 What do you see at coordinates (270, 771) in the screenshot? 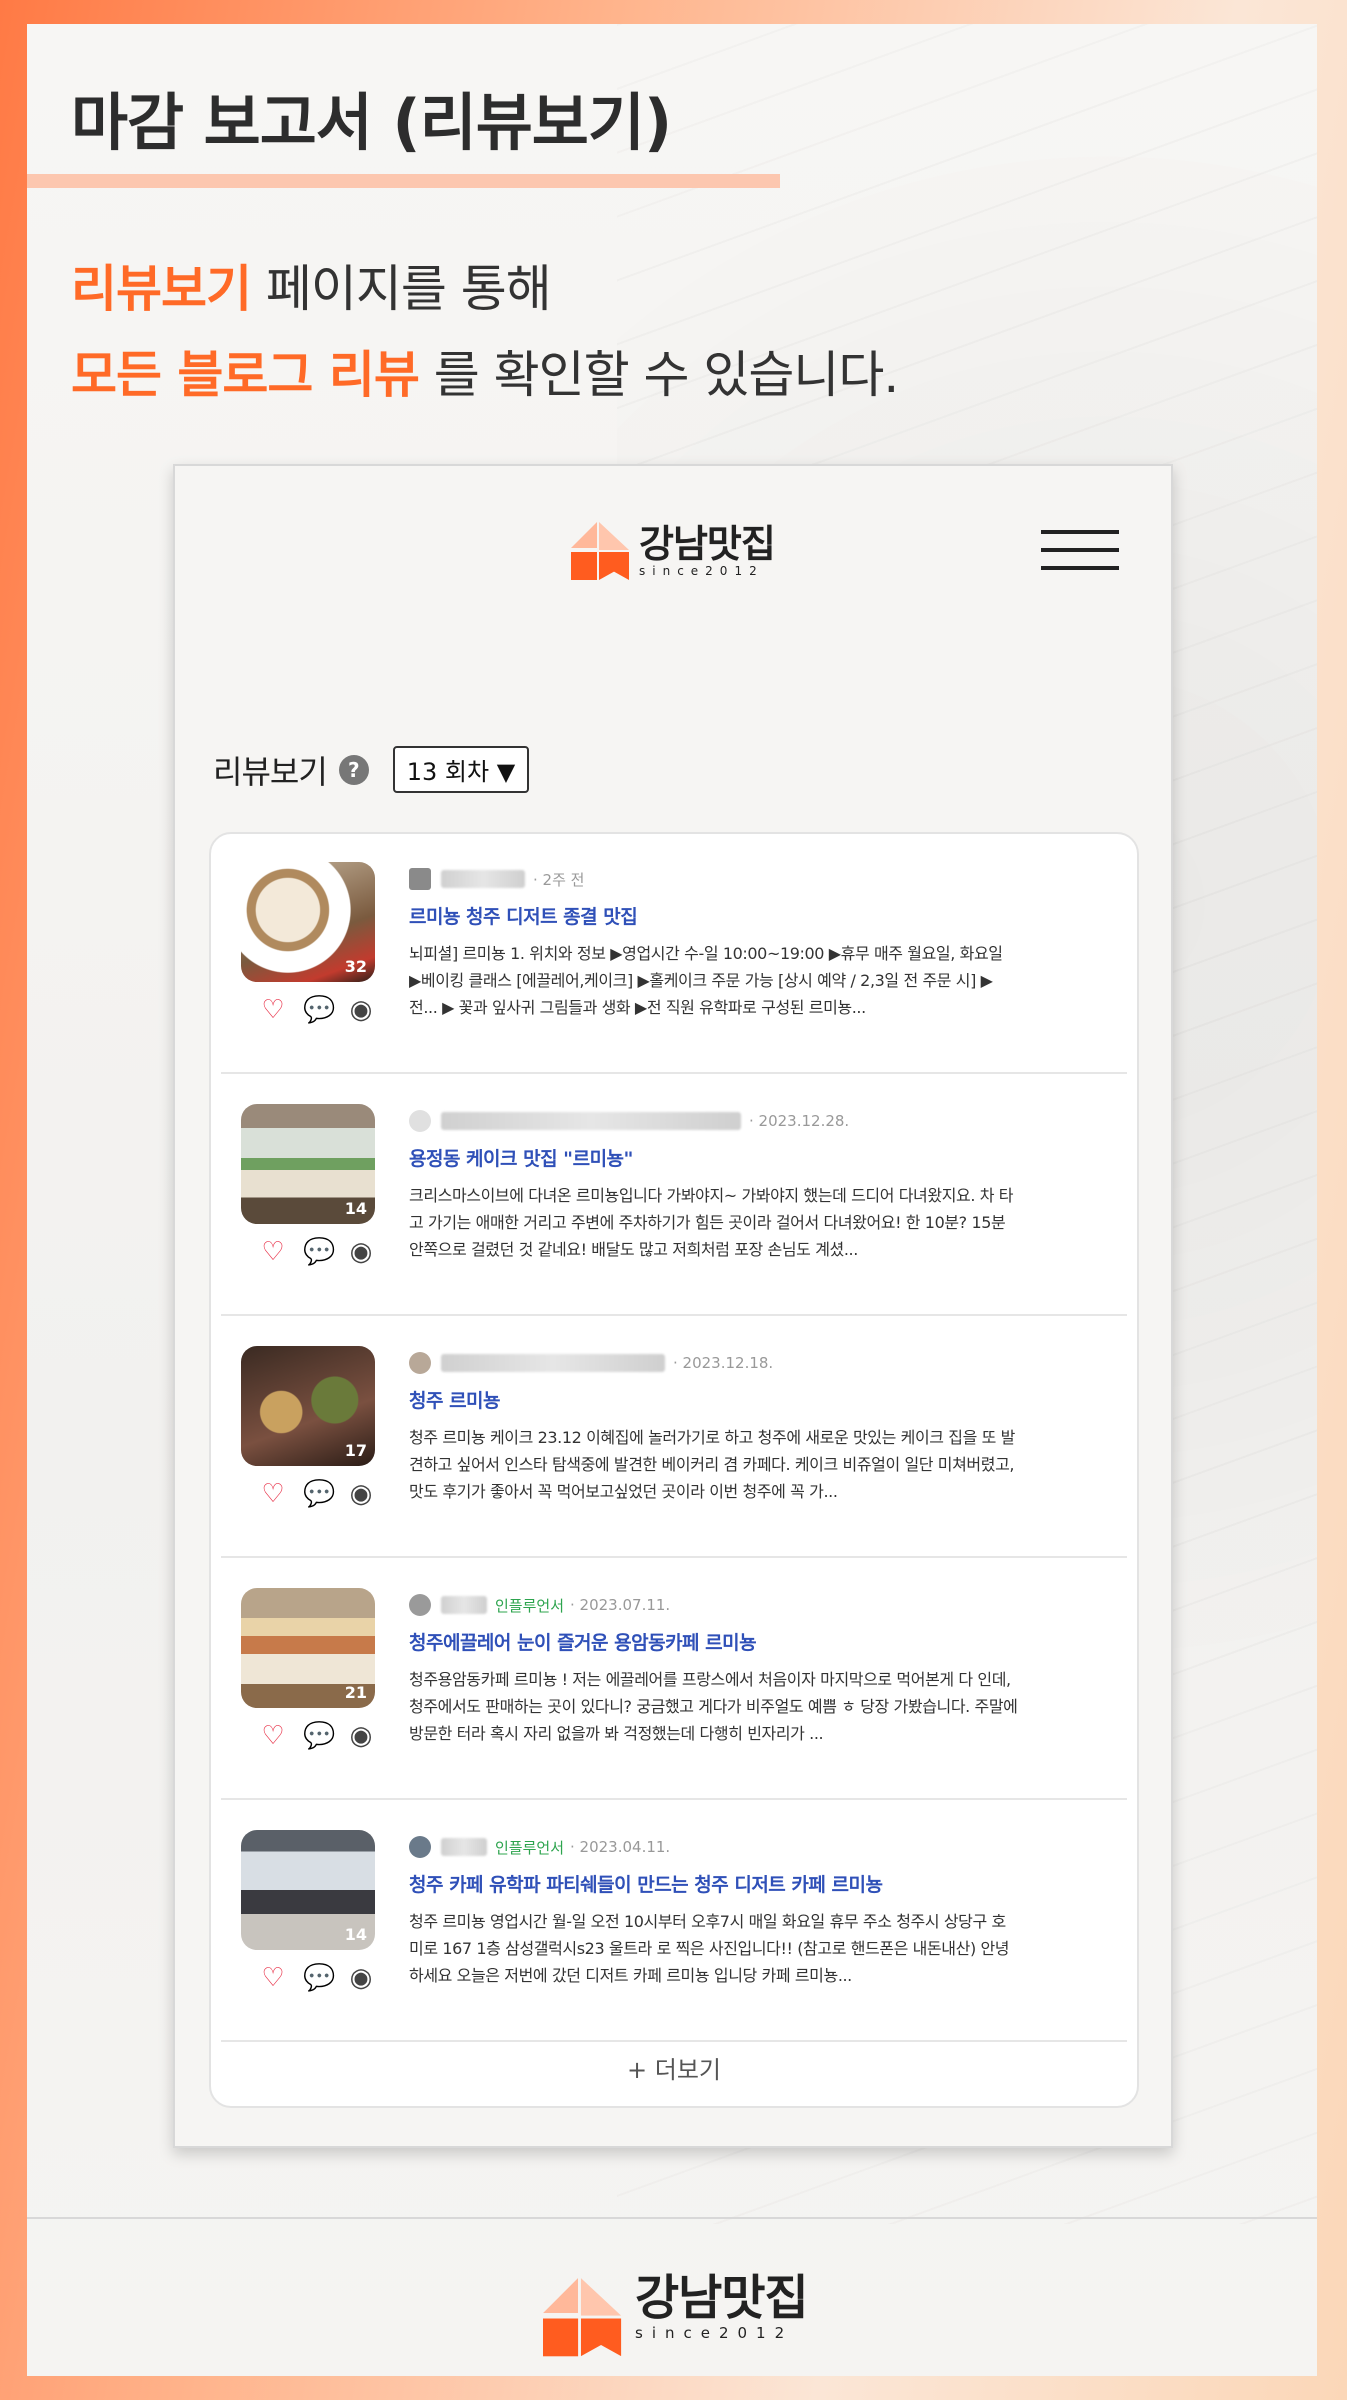
I see `review-title: 리뷰보기` at bounding box center [270, 771].